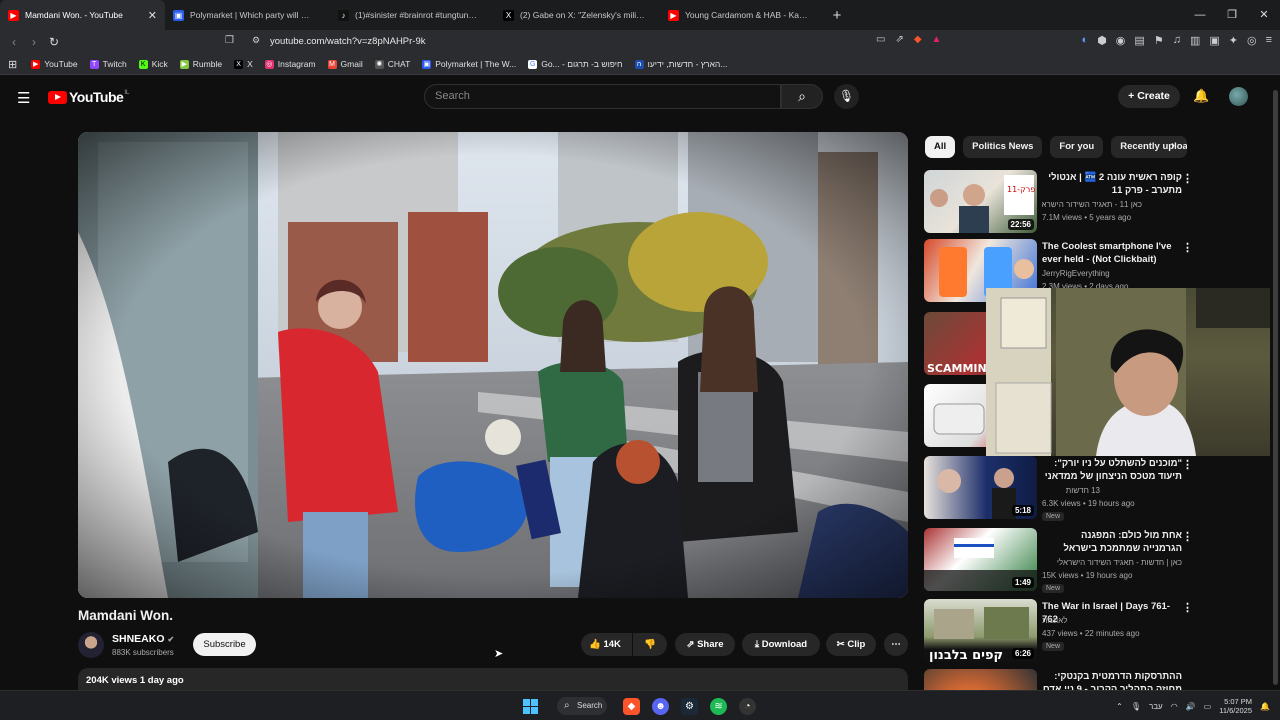 This screenshot has width=1280, height=720. Describe the element at coordinates (918, 39) in the screenshot. I see `brave-shield-icon: ◆` at that location.